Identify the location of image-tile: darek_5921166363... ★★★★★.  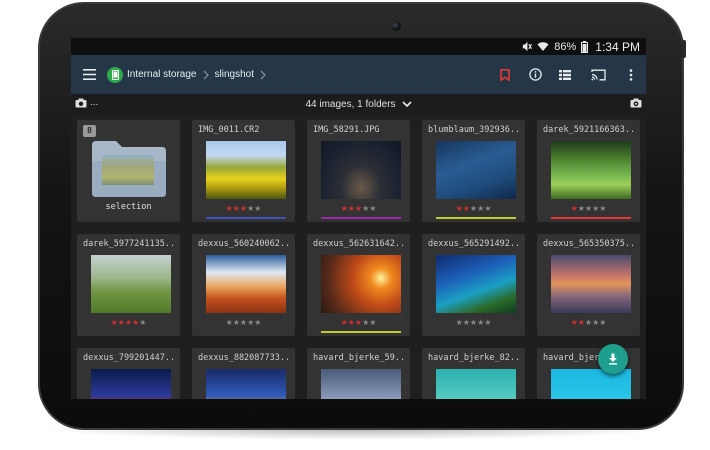
(588, 171).